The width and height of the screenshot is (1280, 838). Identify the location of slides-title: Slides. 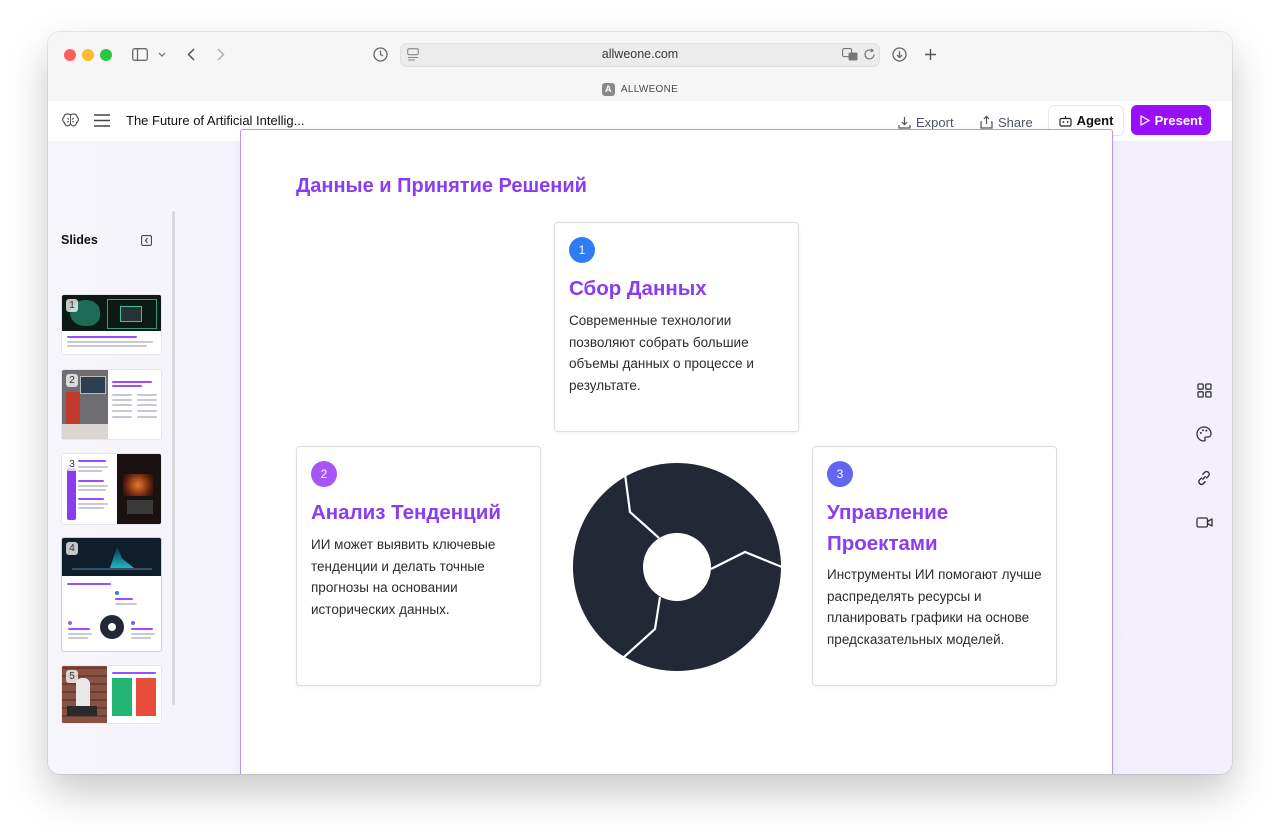
(79, 240).